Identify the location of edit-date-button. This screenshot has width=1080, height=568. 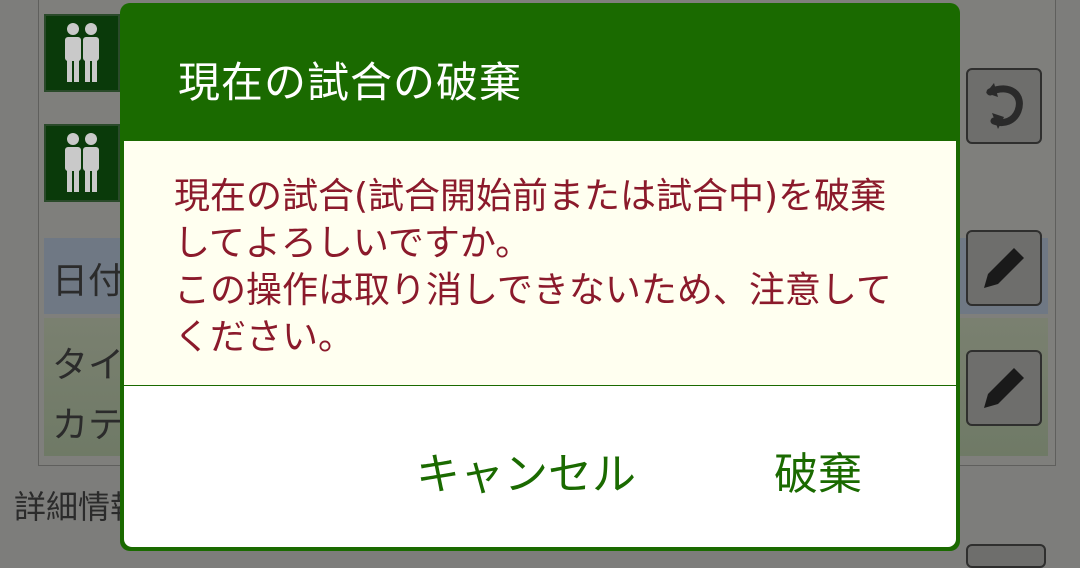
(1004, 268).